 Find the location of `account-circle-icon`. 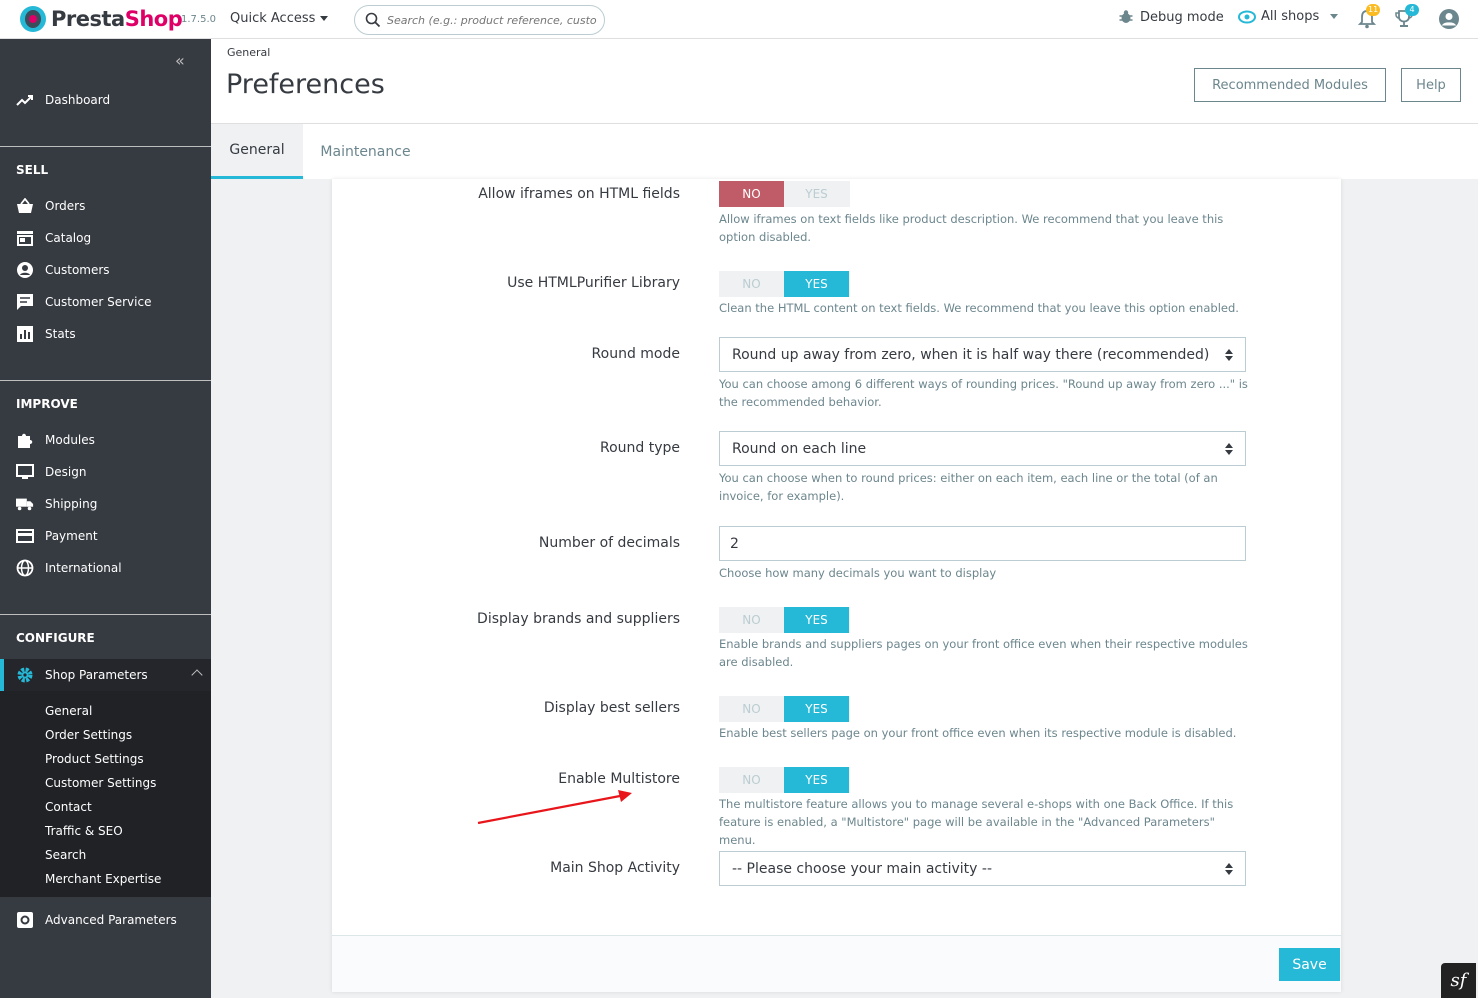

account-circle-icon is located at coordinates (25, 270).